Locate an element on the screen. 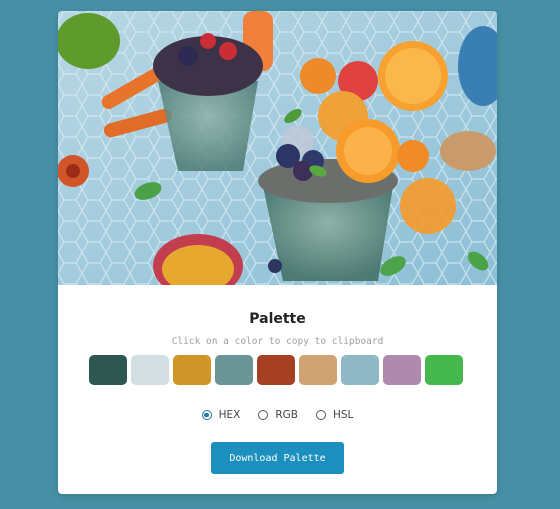 This screenshot has width=560, height=509. swatch-row is located at coordinates (276, 370).